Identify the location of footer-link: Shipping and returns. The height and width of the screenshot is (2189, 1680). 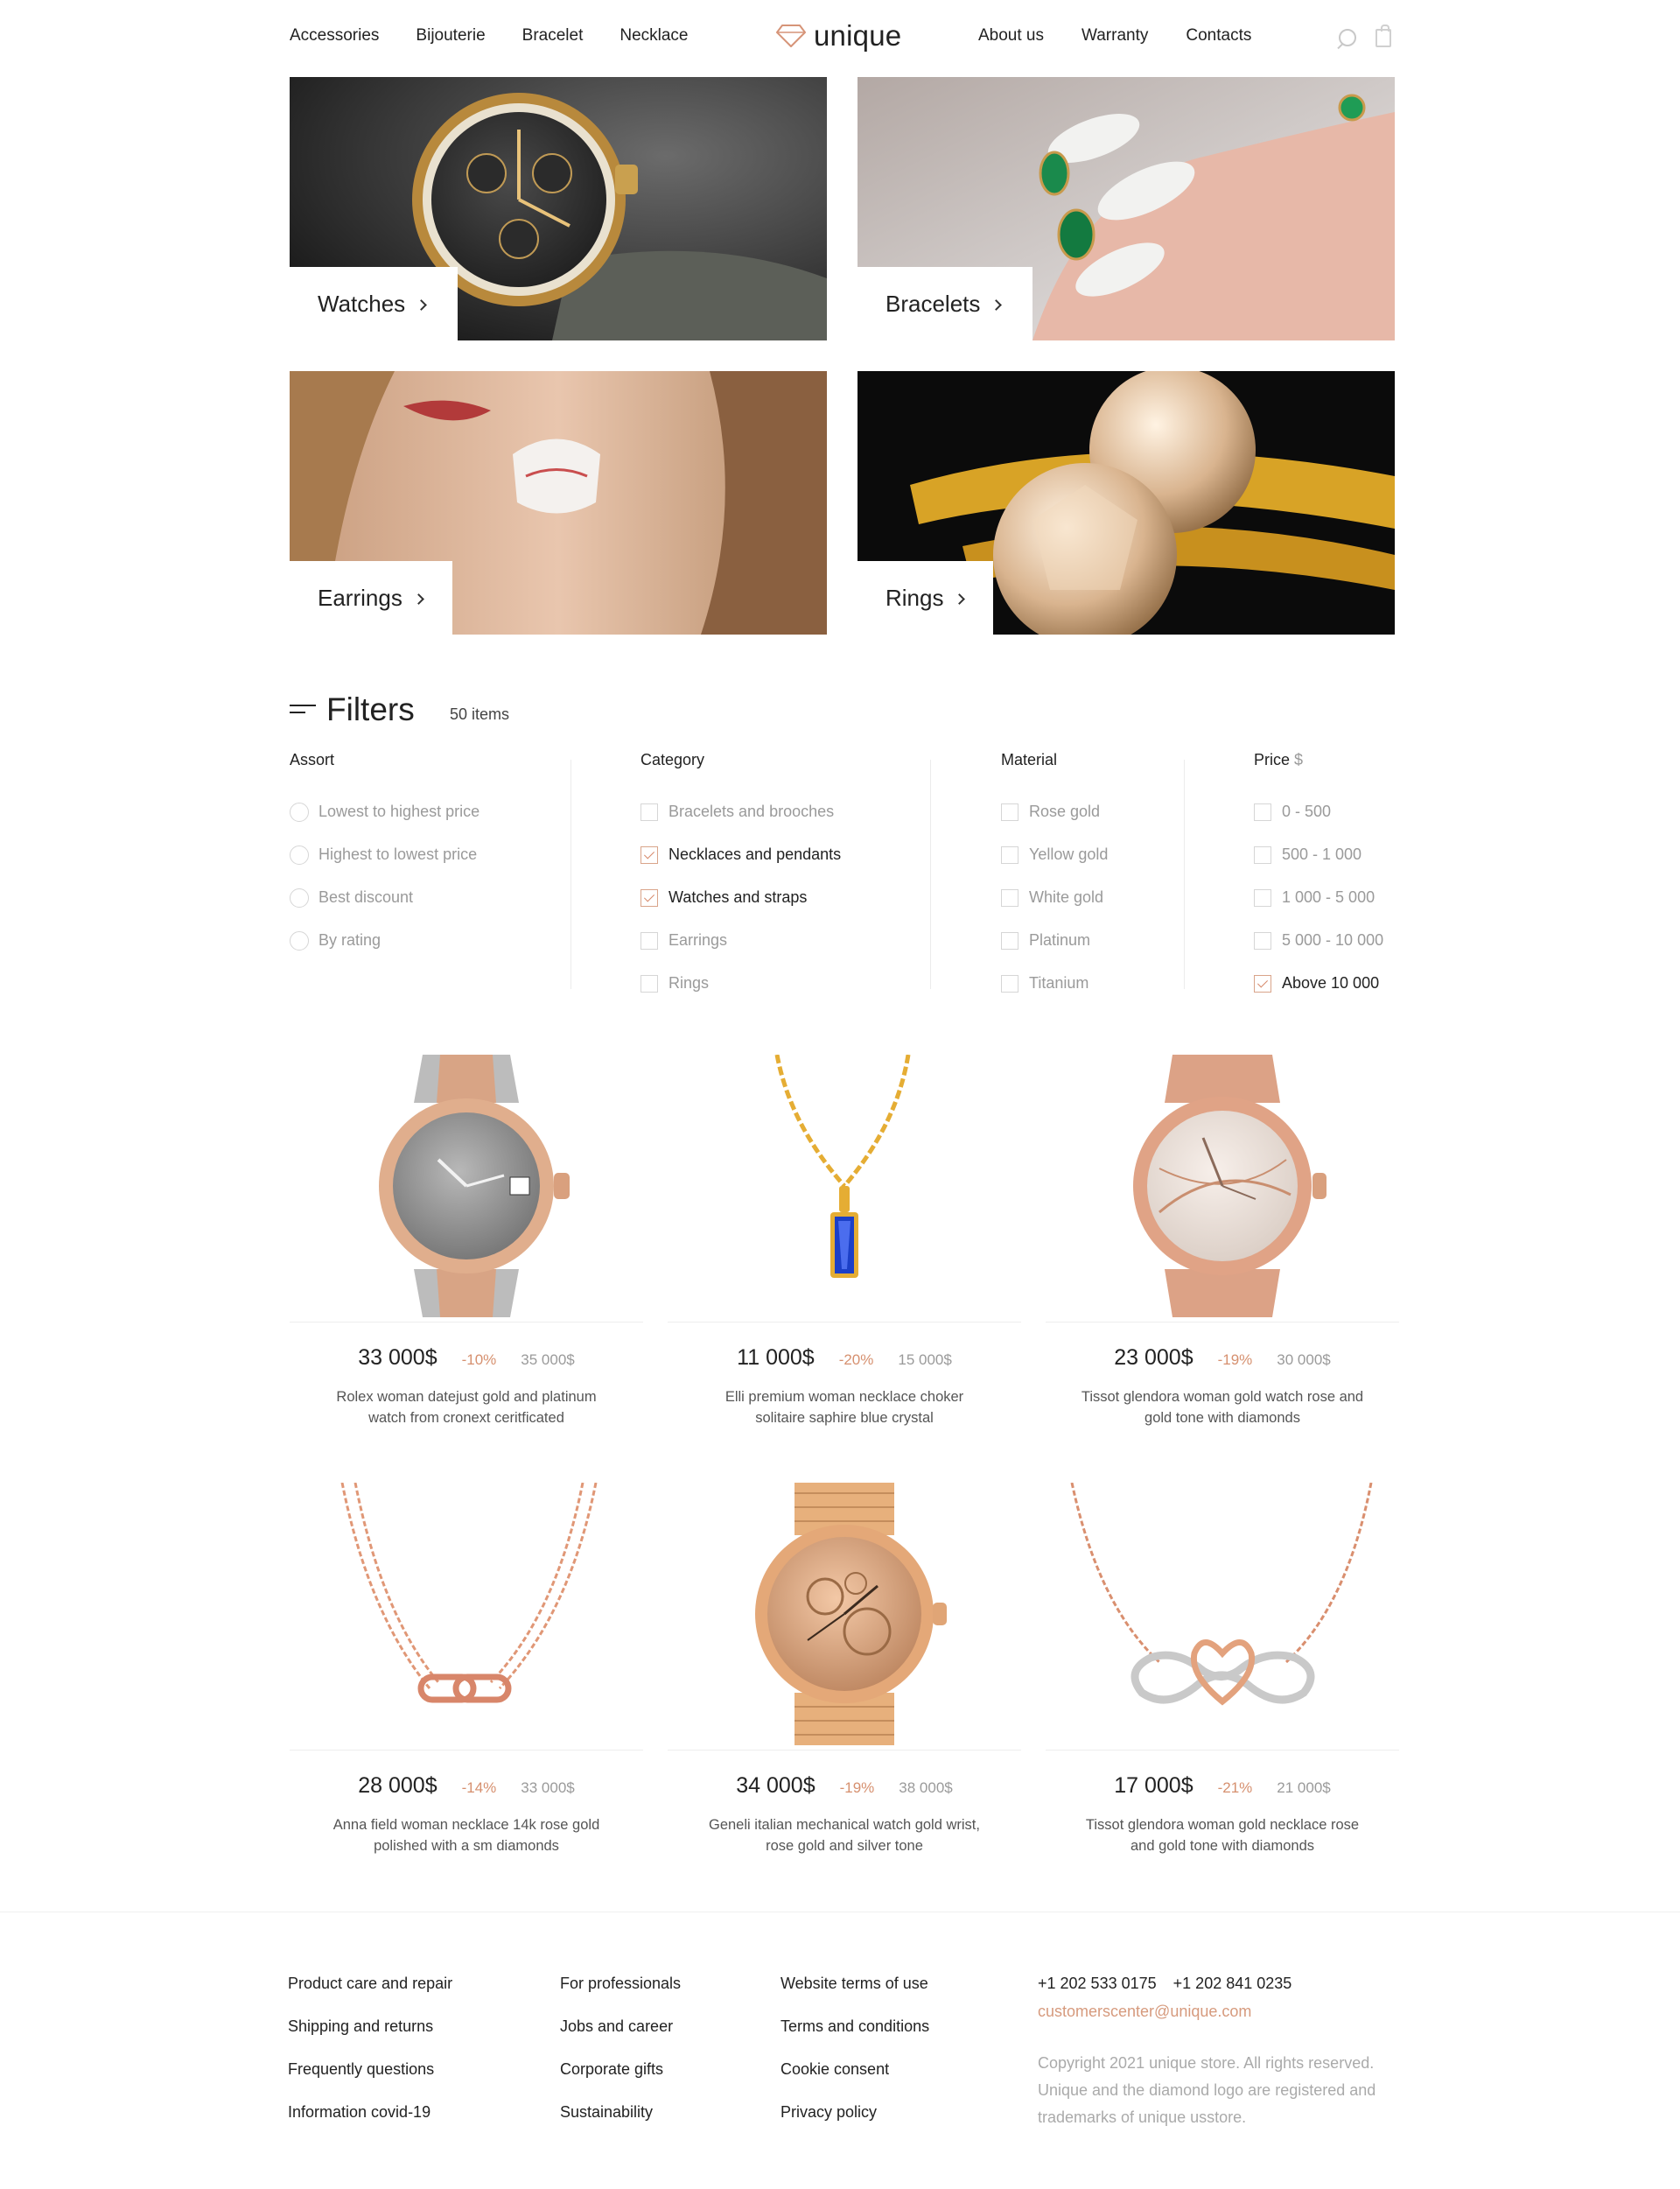
(370, 2039).